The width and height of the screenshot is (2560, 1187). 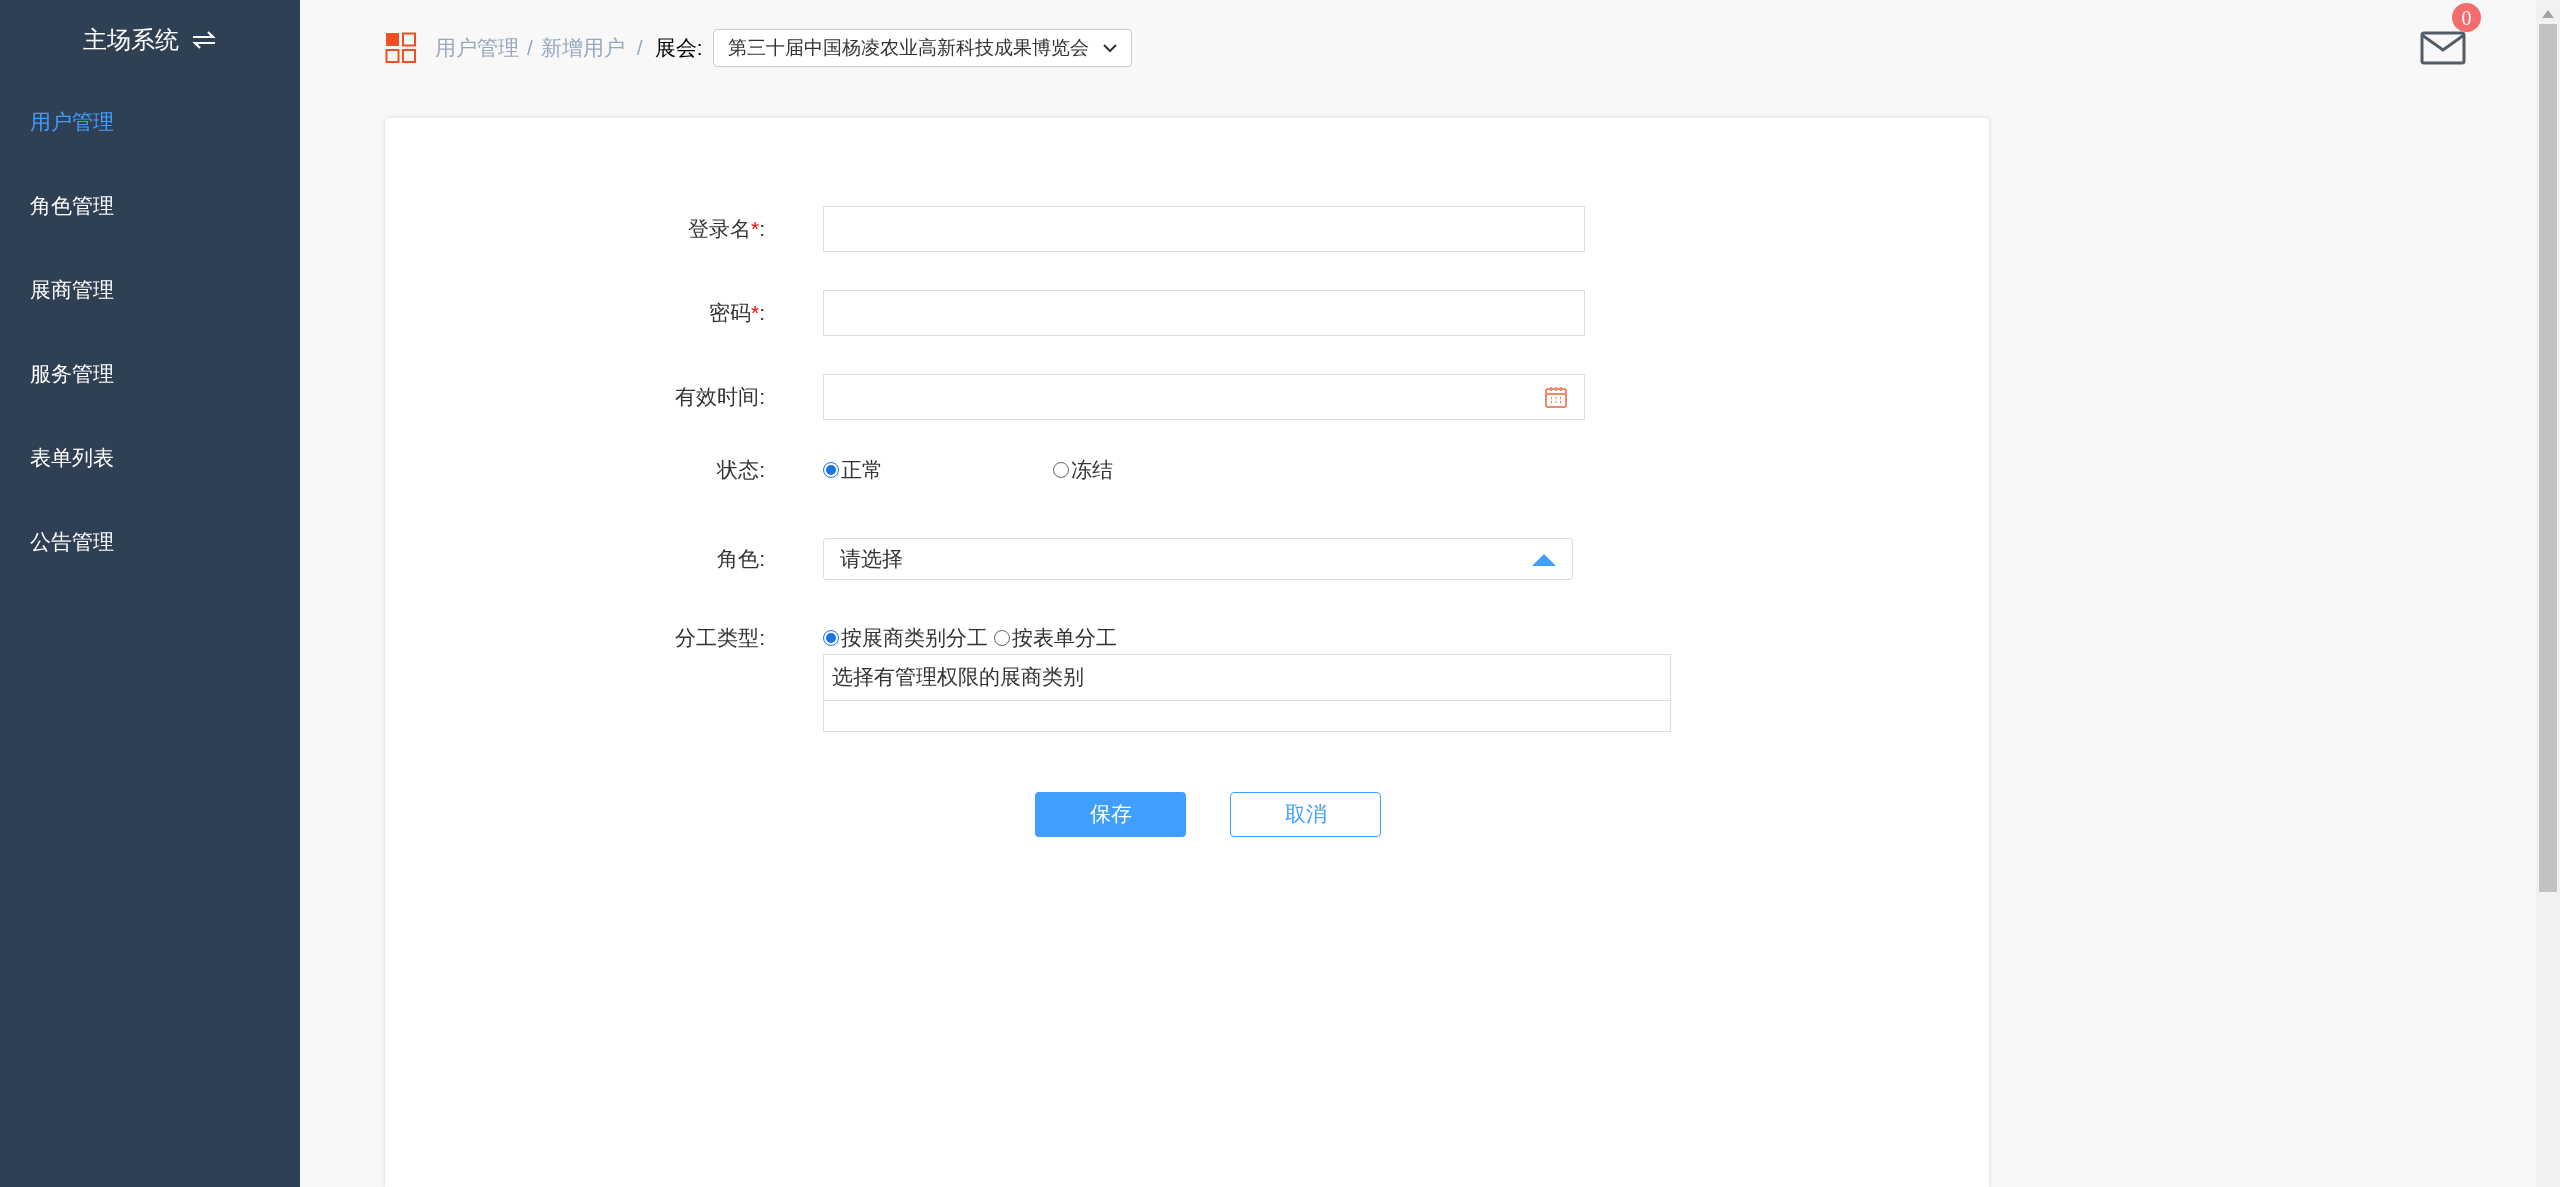 I want to click on field-label: 有效时间:, so click(x=720, y=397).